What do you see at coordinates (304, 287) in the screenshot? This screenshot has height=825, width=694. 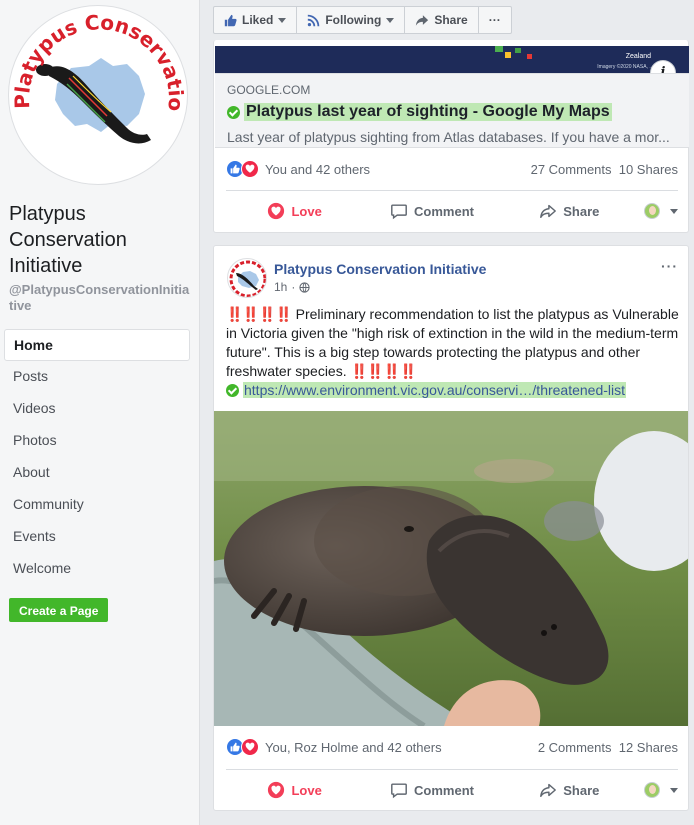 I see `globe-icon` at bounding box center [304, 287].